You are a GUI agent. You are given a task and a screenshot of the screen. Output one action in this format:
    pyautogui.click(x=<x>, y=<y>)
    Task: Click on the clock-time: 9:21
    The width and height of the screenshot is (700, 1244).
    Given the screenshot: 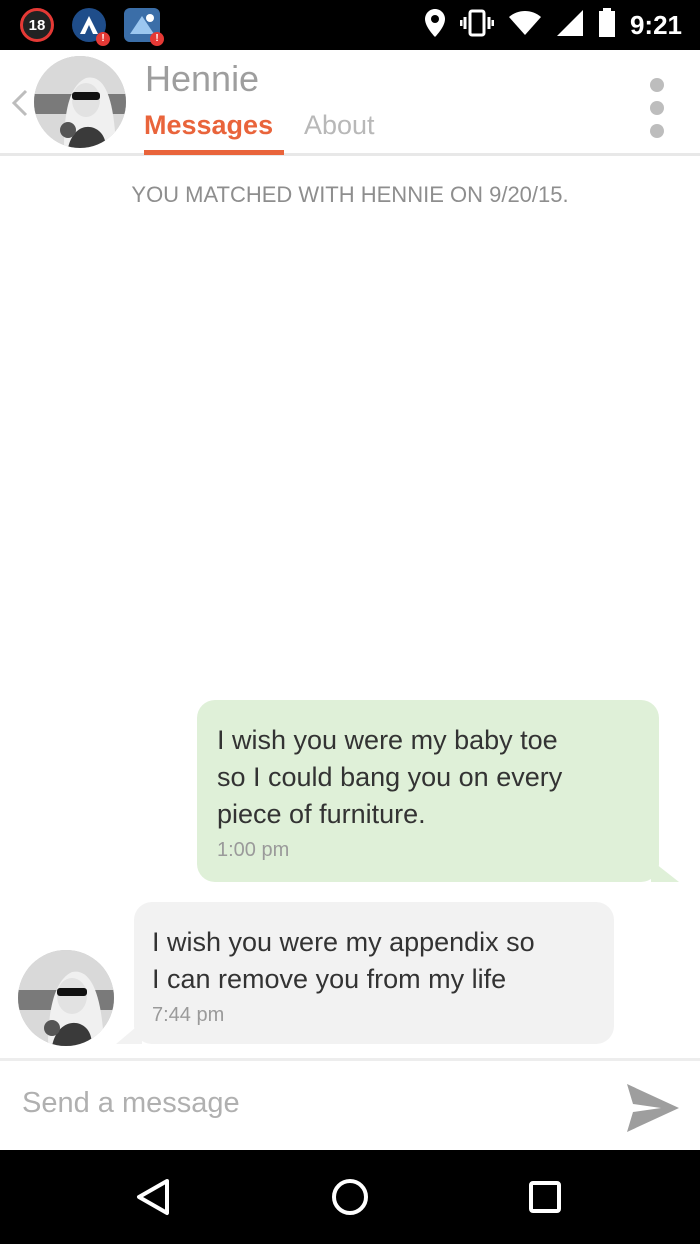 What is the action you would take?
    pyautogui.click(x=655, y=24)
    